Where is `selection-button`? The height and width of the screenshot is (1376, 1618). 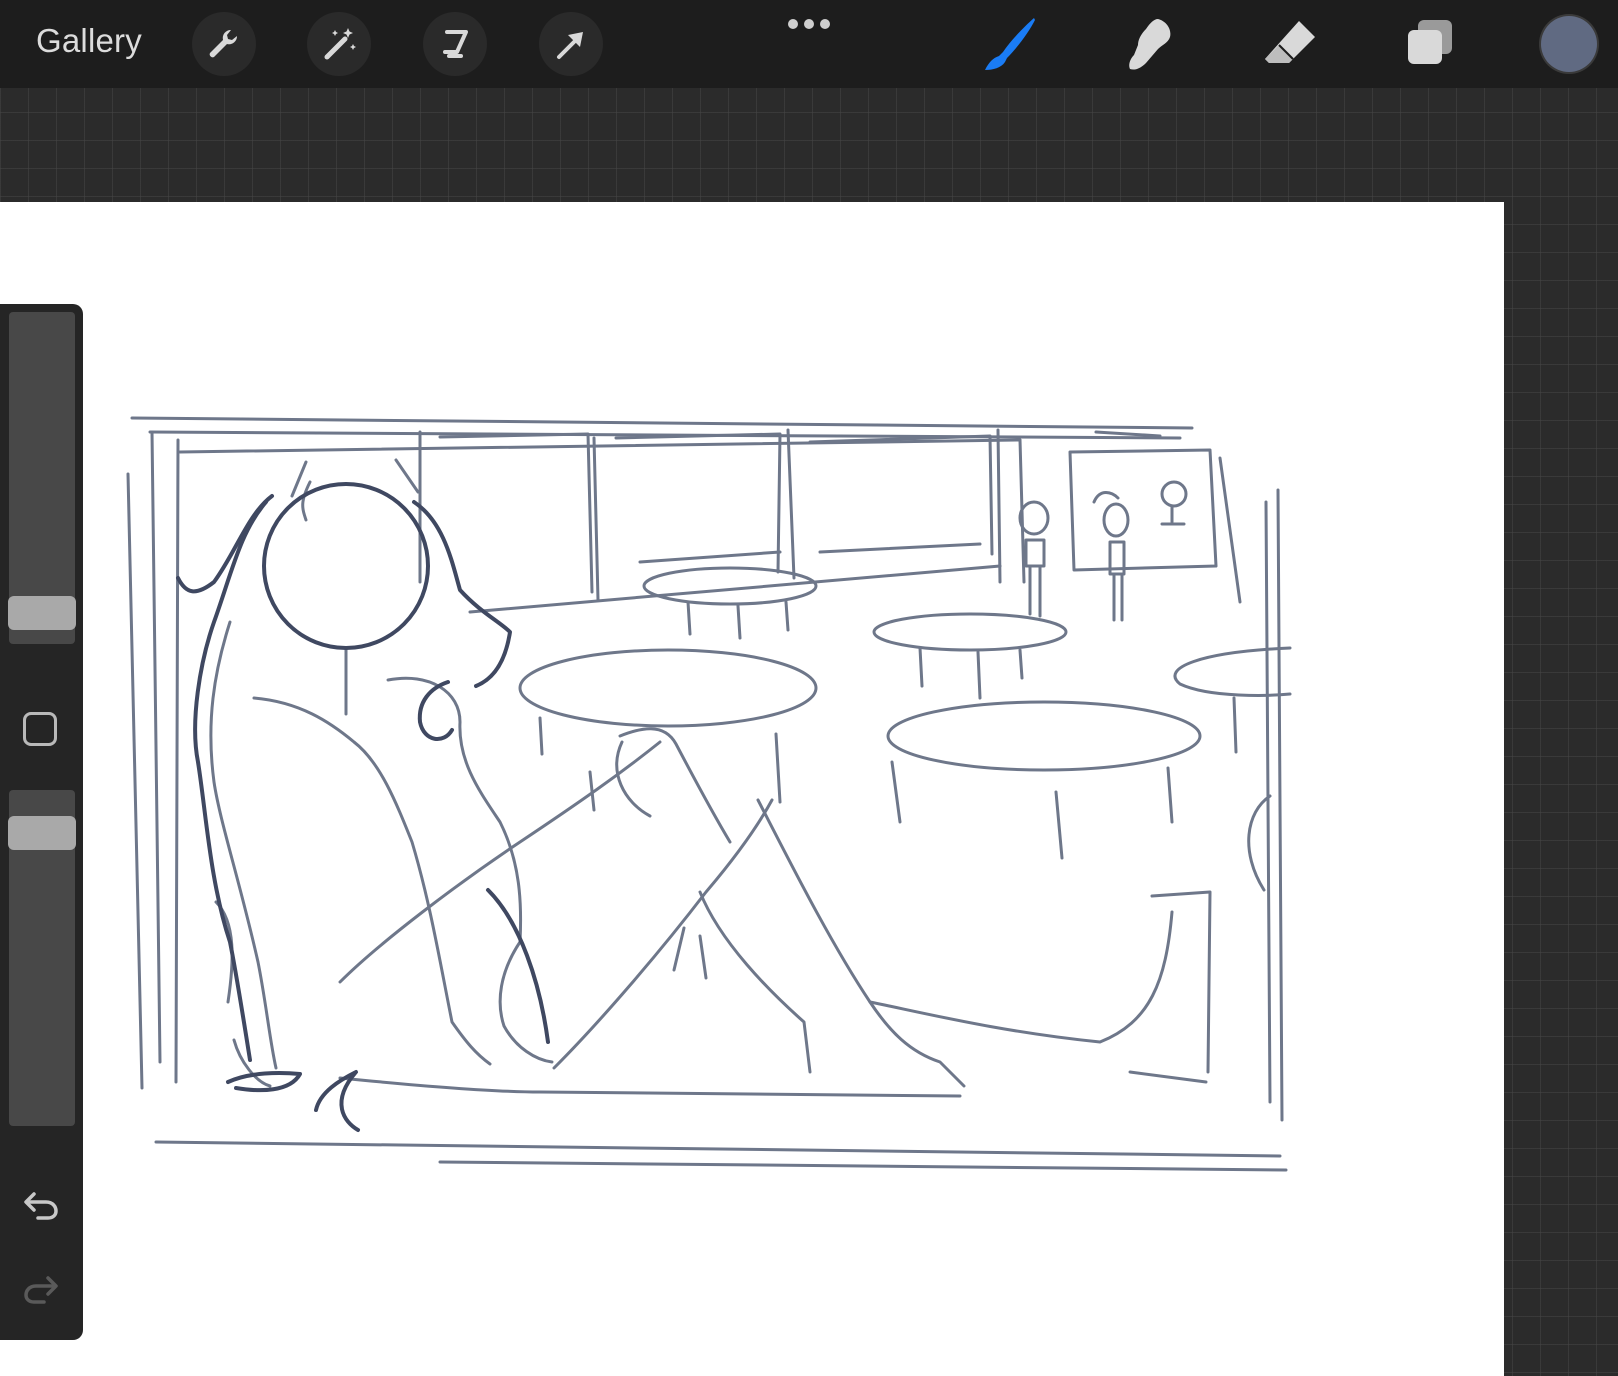 selection-button is located at coordinates (455, 44).